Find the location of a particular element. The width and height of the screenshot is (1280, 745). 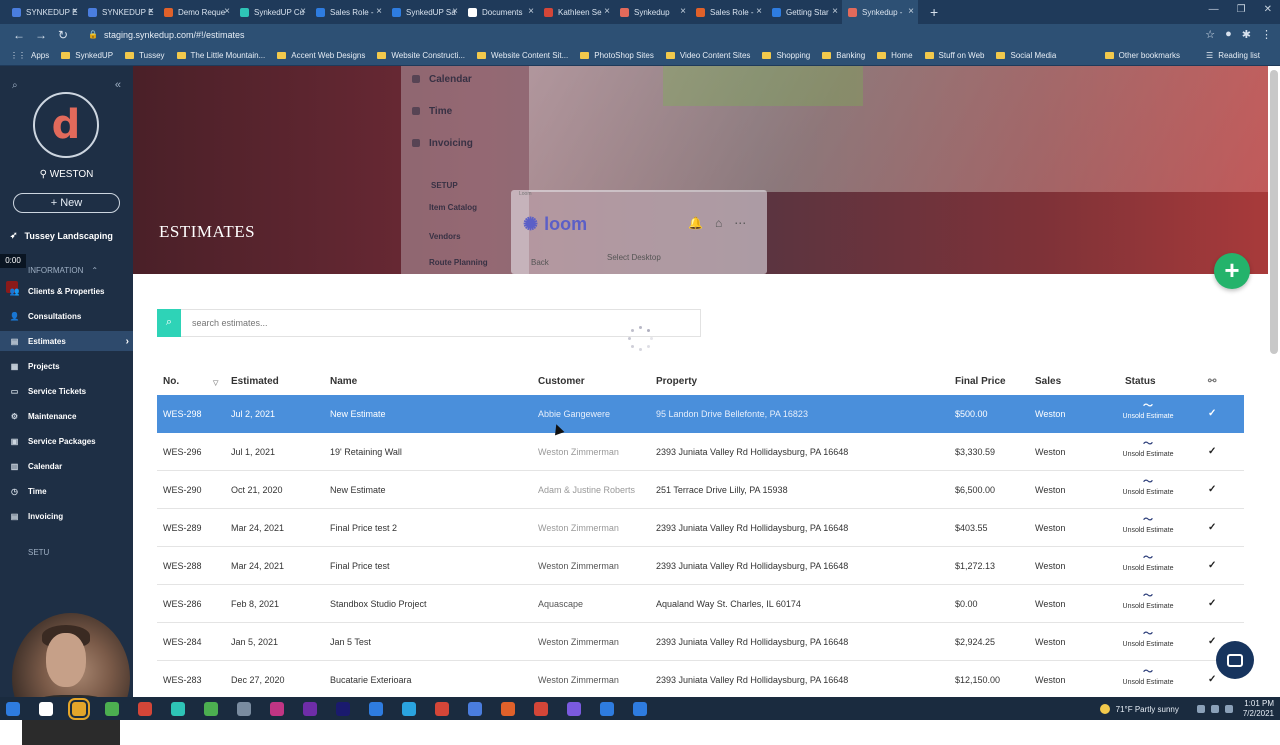

forward-icon: → is located at coordinates (41, 35).